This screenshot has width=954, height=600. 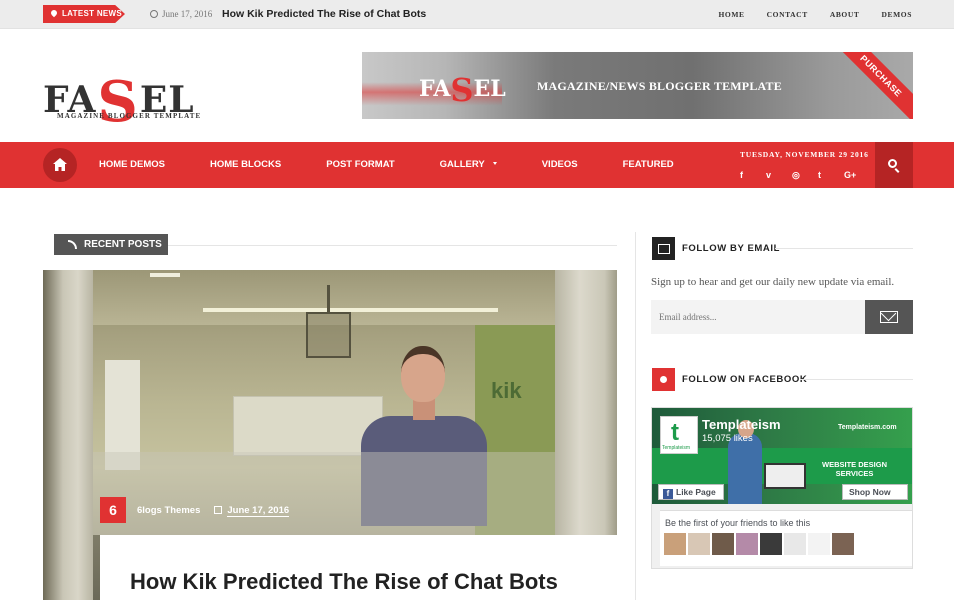 I want to click on social-links: f v ◎ t G+, so click(x=805, y=175).